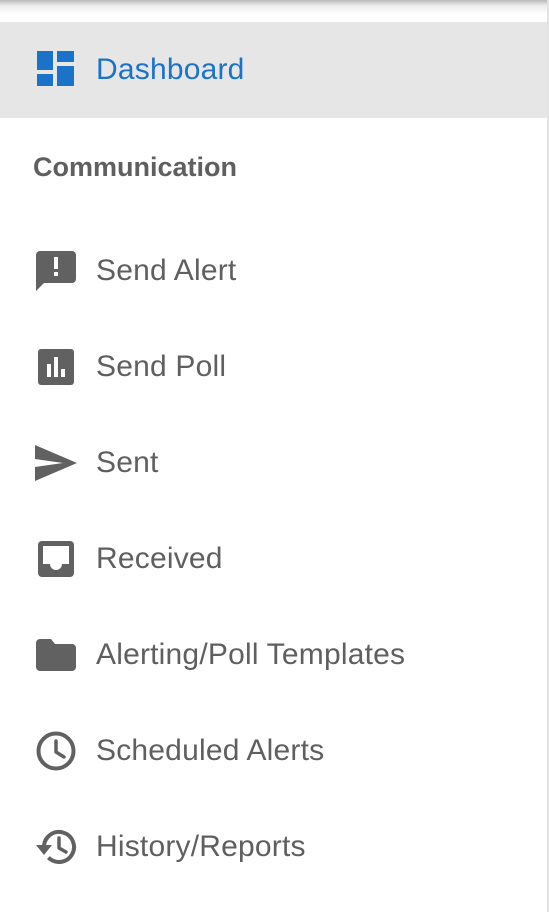  I want to click on sidebar-item-label: Send Alert, so click(166, 270).